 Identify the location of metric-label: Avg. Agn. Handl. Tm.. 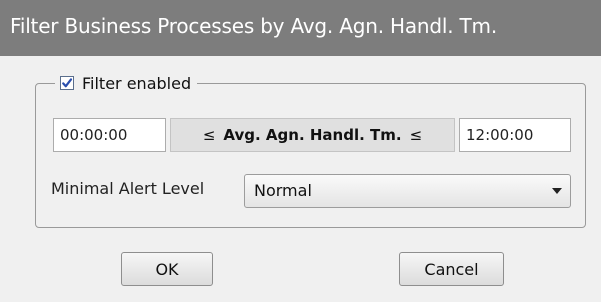
(312, 135).